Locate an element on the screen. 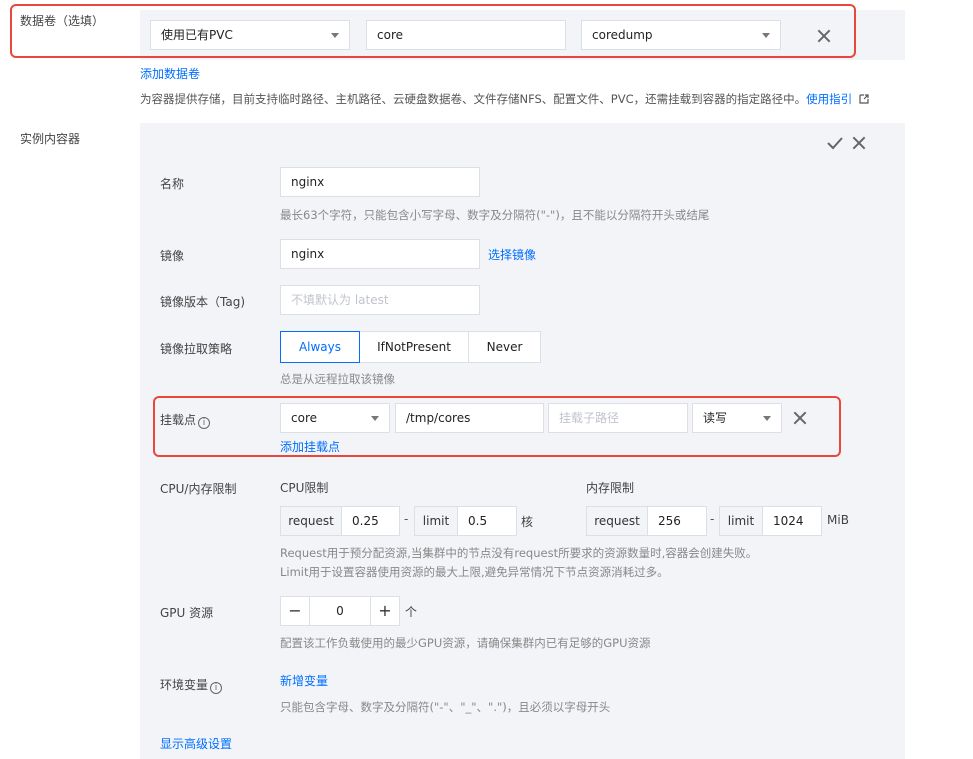 The image size is (973, 759). cpu-range-dash: - is located at coordinates (406, 519).